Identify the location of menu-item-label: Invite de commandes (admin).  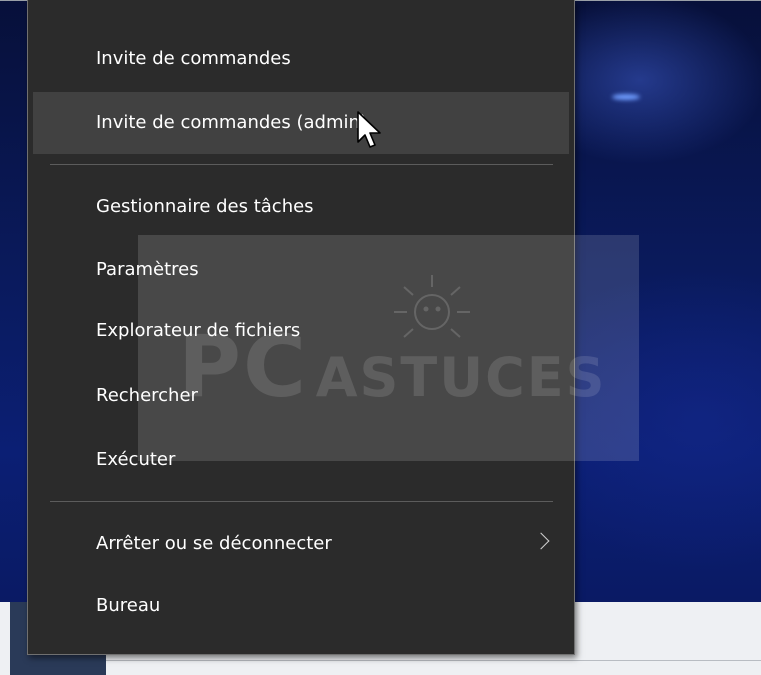
(231, 122).